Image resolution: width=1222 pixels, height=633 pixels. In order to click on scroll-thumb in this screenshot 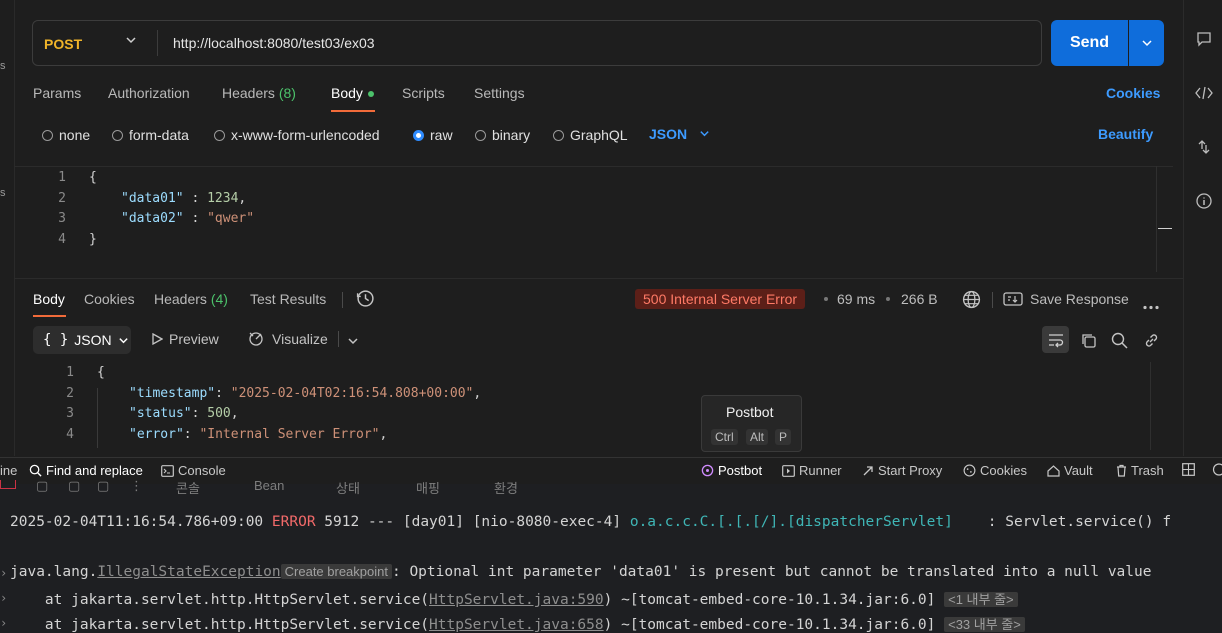, I will do `click(1165, 228)`.